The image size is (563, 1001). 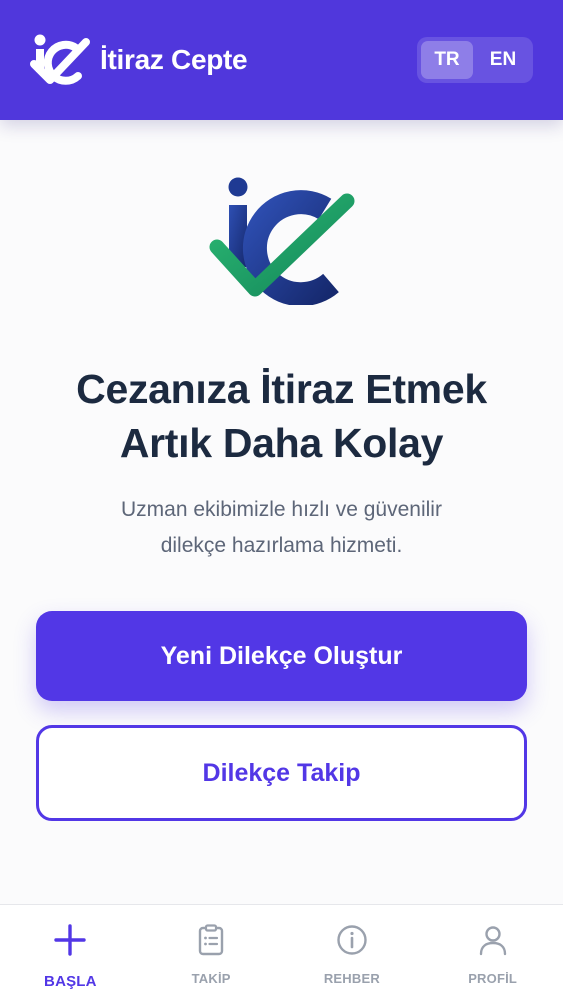 What do you see at coordinates (70, 981) in the screenshot?
I see `nav-label-basla: BAŞLA` at bounding box center [70, 981].